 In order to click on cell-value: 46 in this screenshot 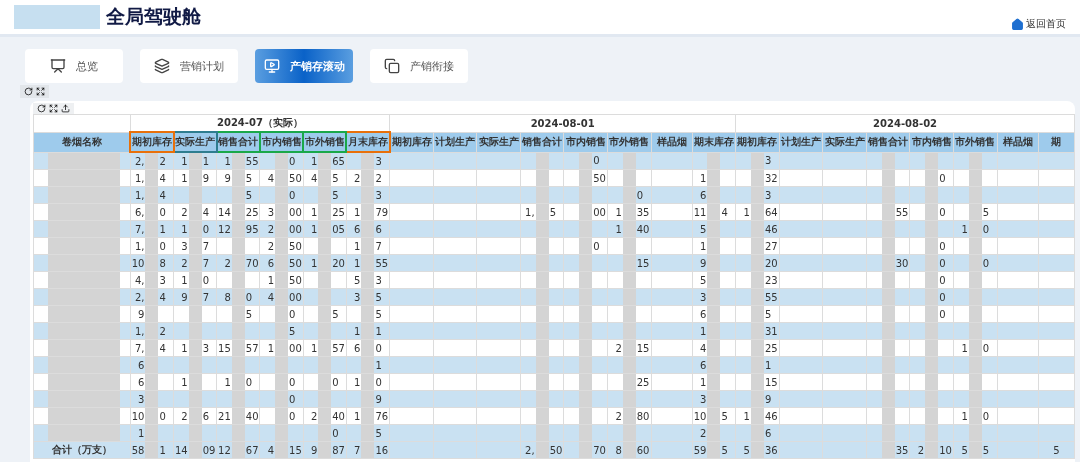, I will do `click(771, 229)`.